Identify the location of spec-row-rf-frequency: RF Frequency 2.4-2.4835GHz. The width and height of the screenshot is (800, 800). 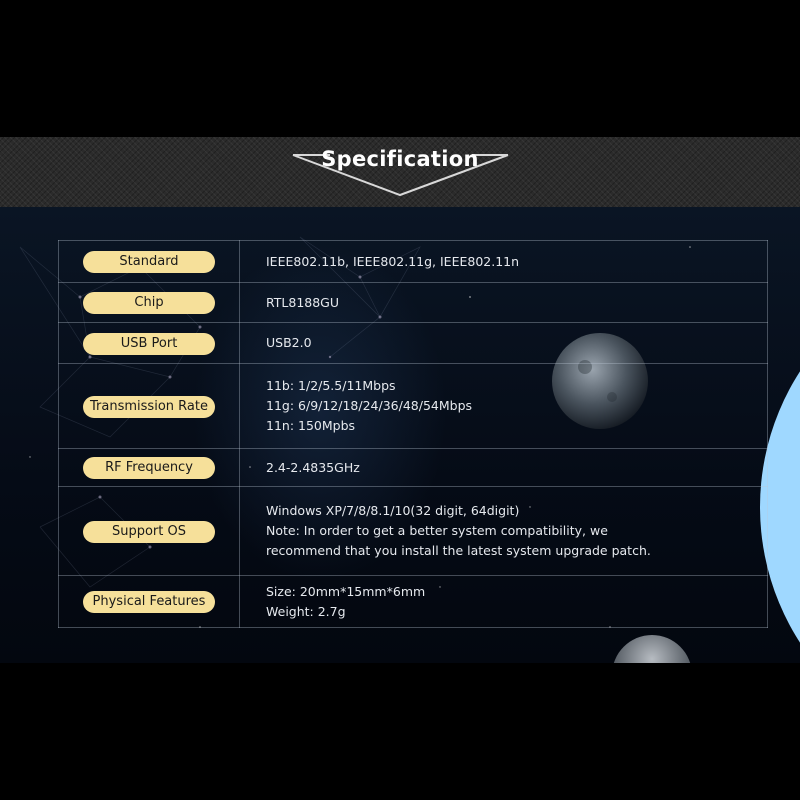
(413, 467).